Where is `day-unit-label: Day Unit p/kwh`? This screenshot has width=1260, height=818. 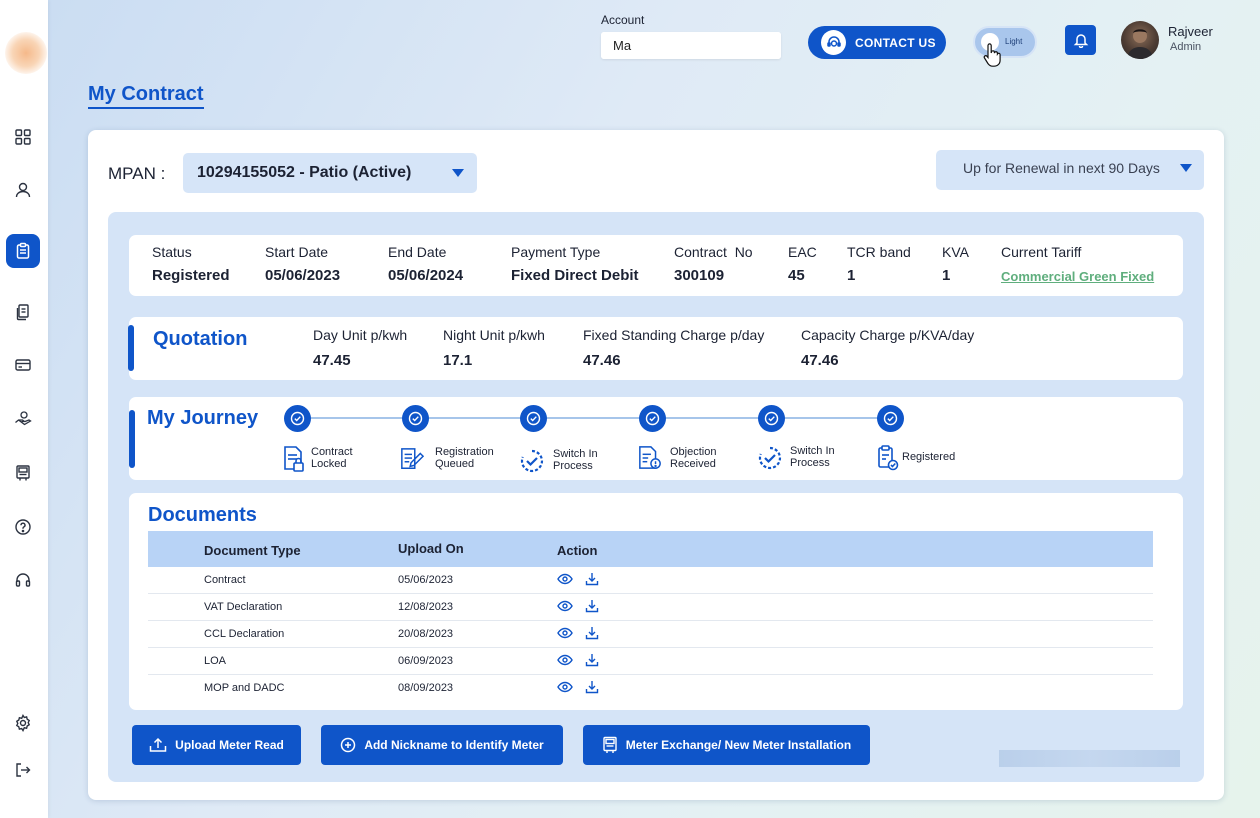 day-unit-label: Day Unit p/kwh is located at coordinates (360, 335).